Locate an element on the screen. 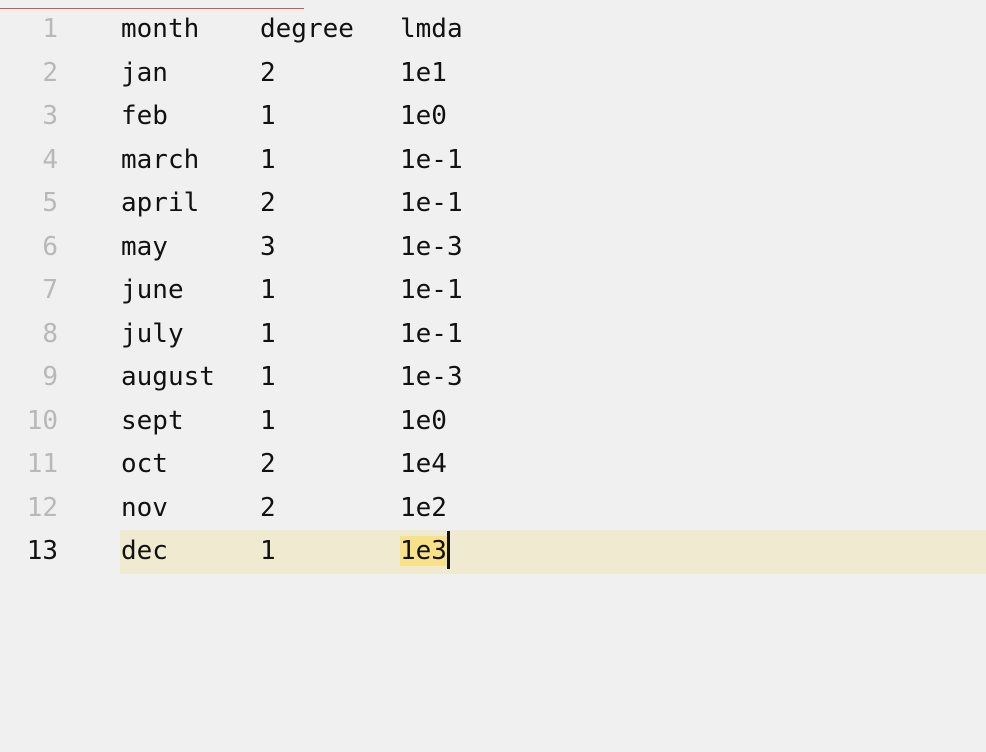 The width and height of the screenshot is (986, 752). editor-line: 7 june 1 1e-1 is located at coordinates (493, 291).